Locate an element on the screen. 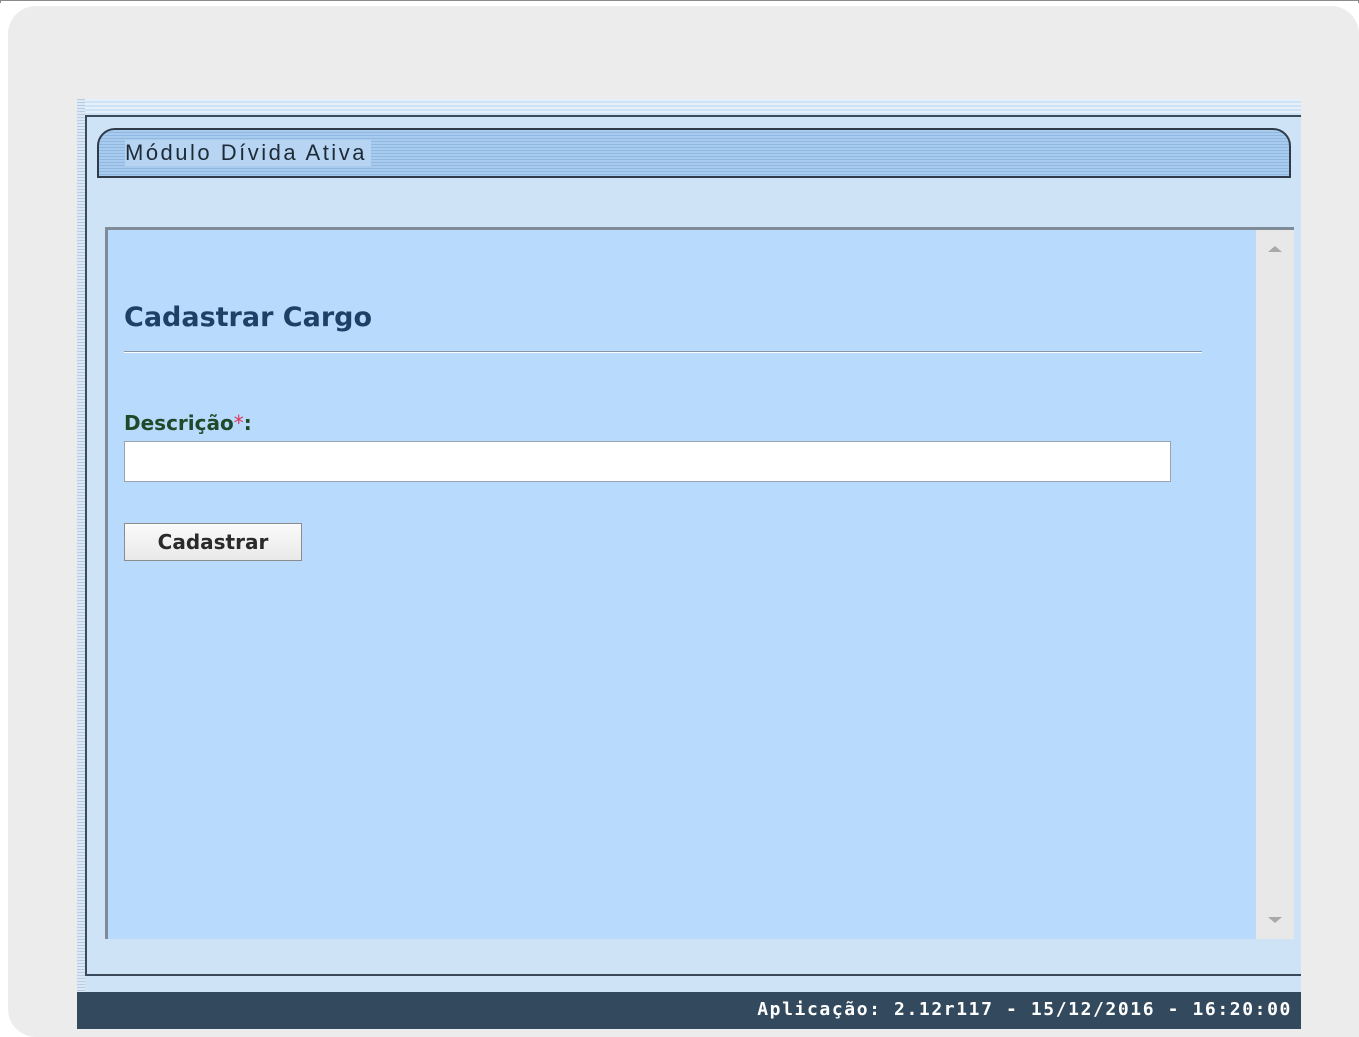  required-marker: * is located at coordinates (238, 423).